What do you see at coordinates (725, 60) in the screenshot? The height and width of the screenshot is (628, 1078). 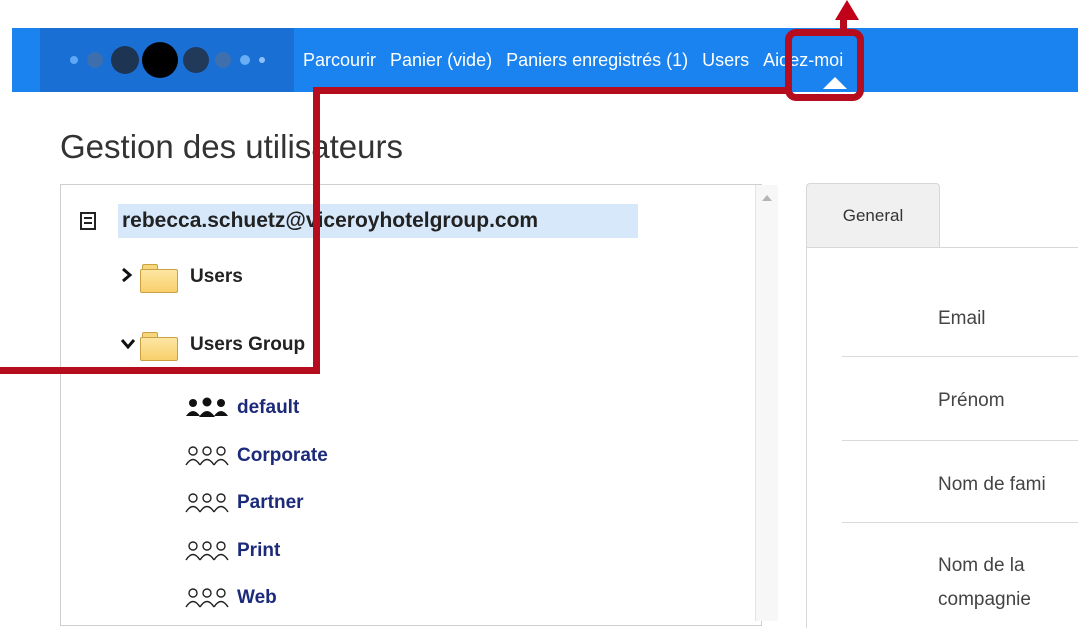 I see `nav-users: Users` at bounding box center [725, 60].